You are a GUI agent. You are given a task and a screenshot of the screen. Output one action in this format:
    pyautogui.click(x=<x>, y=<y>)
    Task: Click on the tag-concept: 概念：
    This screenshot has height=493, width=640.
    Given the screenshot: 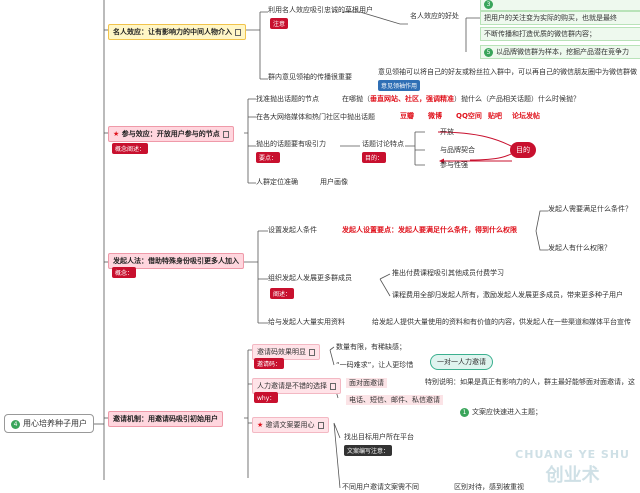 What is the action you would take?
    pyautogui.click(x=124, y=272)
    